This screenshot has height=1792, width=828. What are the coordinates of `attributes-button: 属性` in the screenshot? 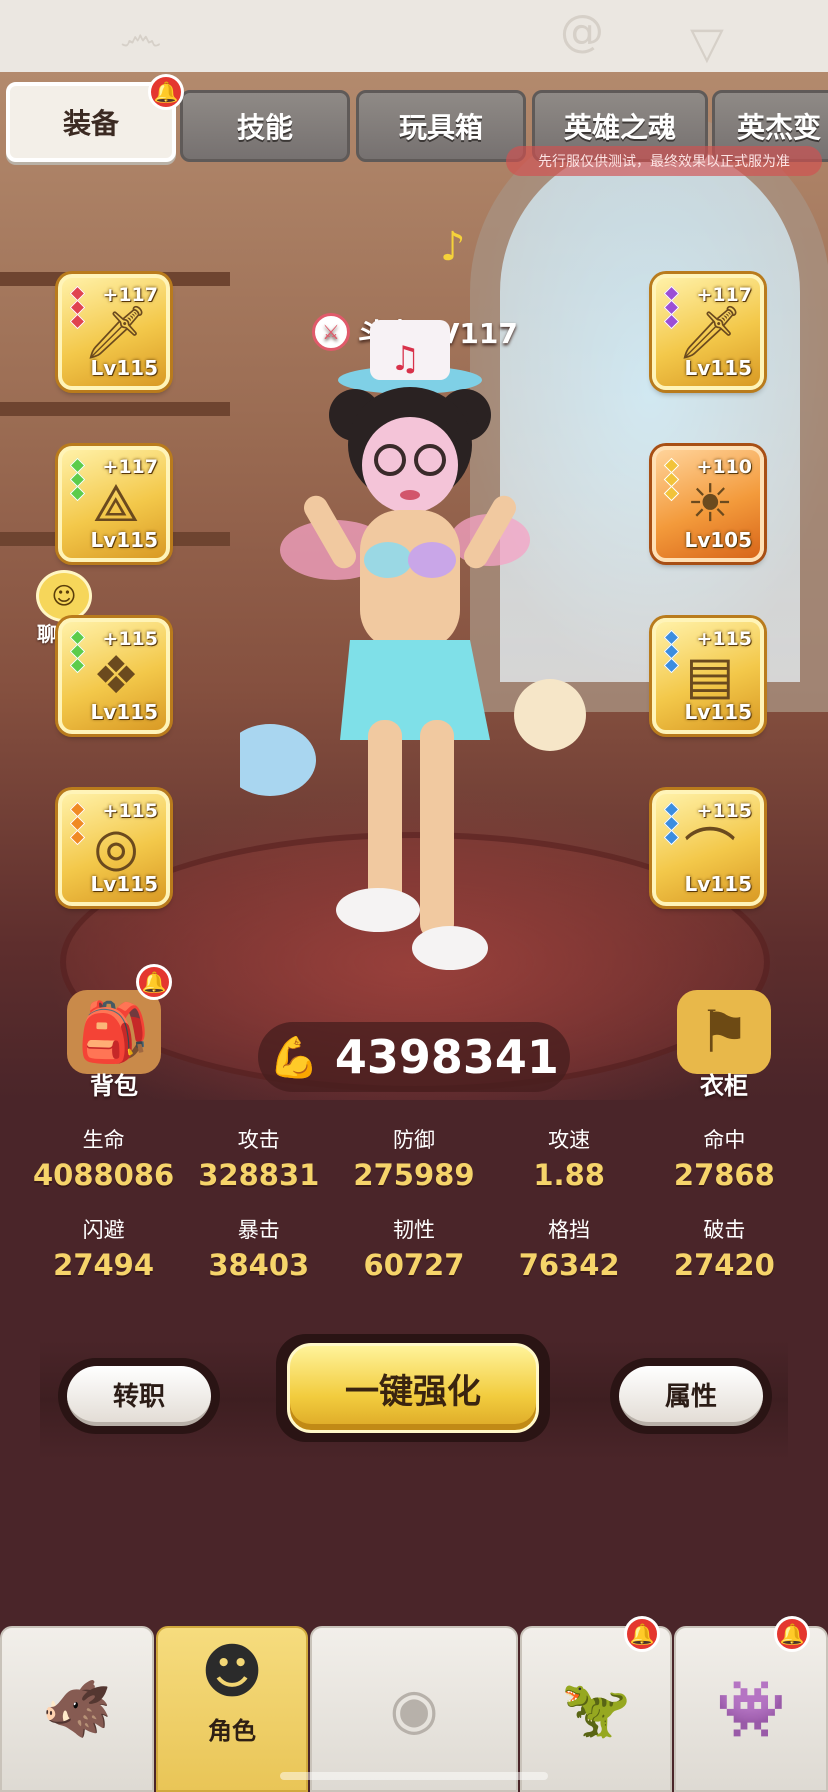 It's located at (691, 1396).